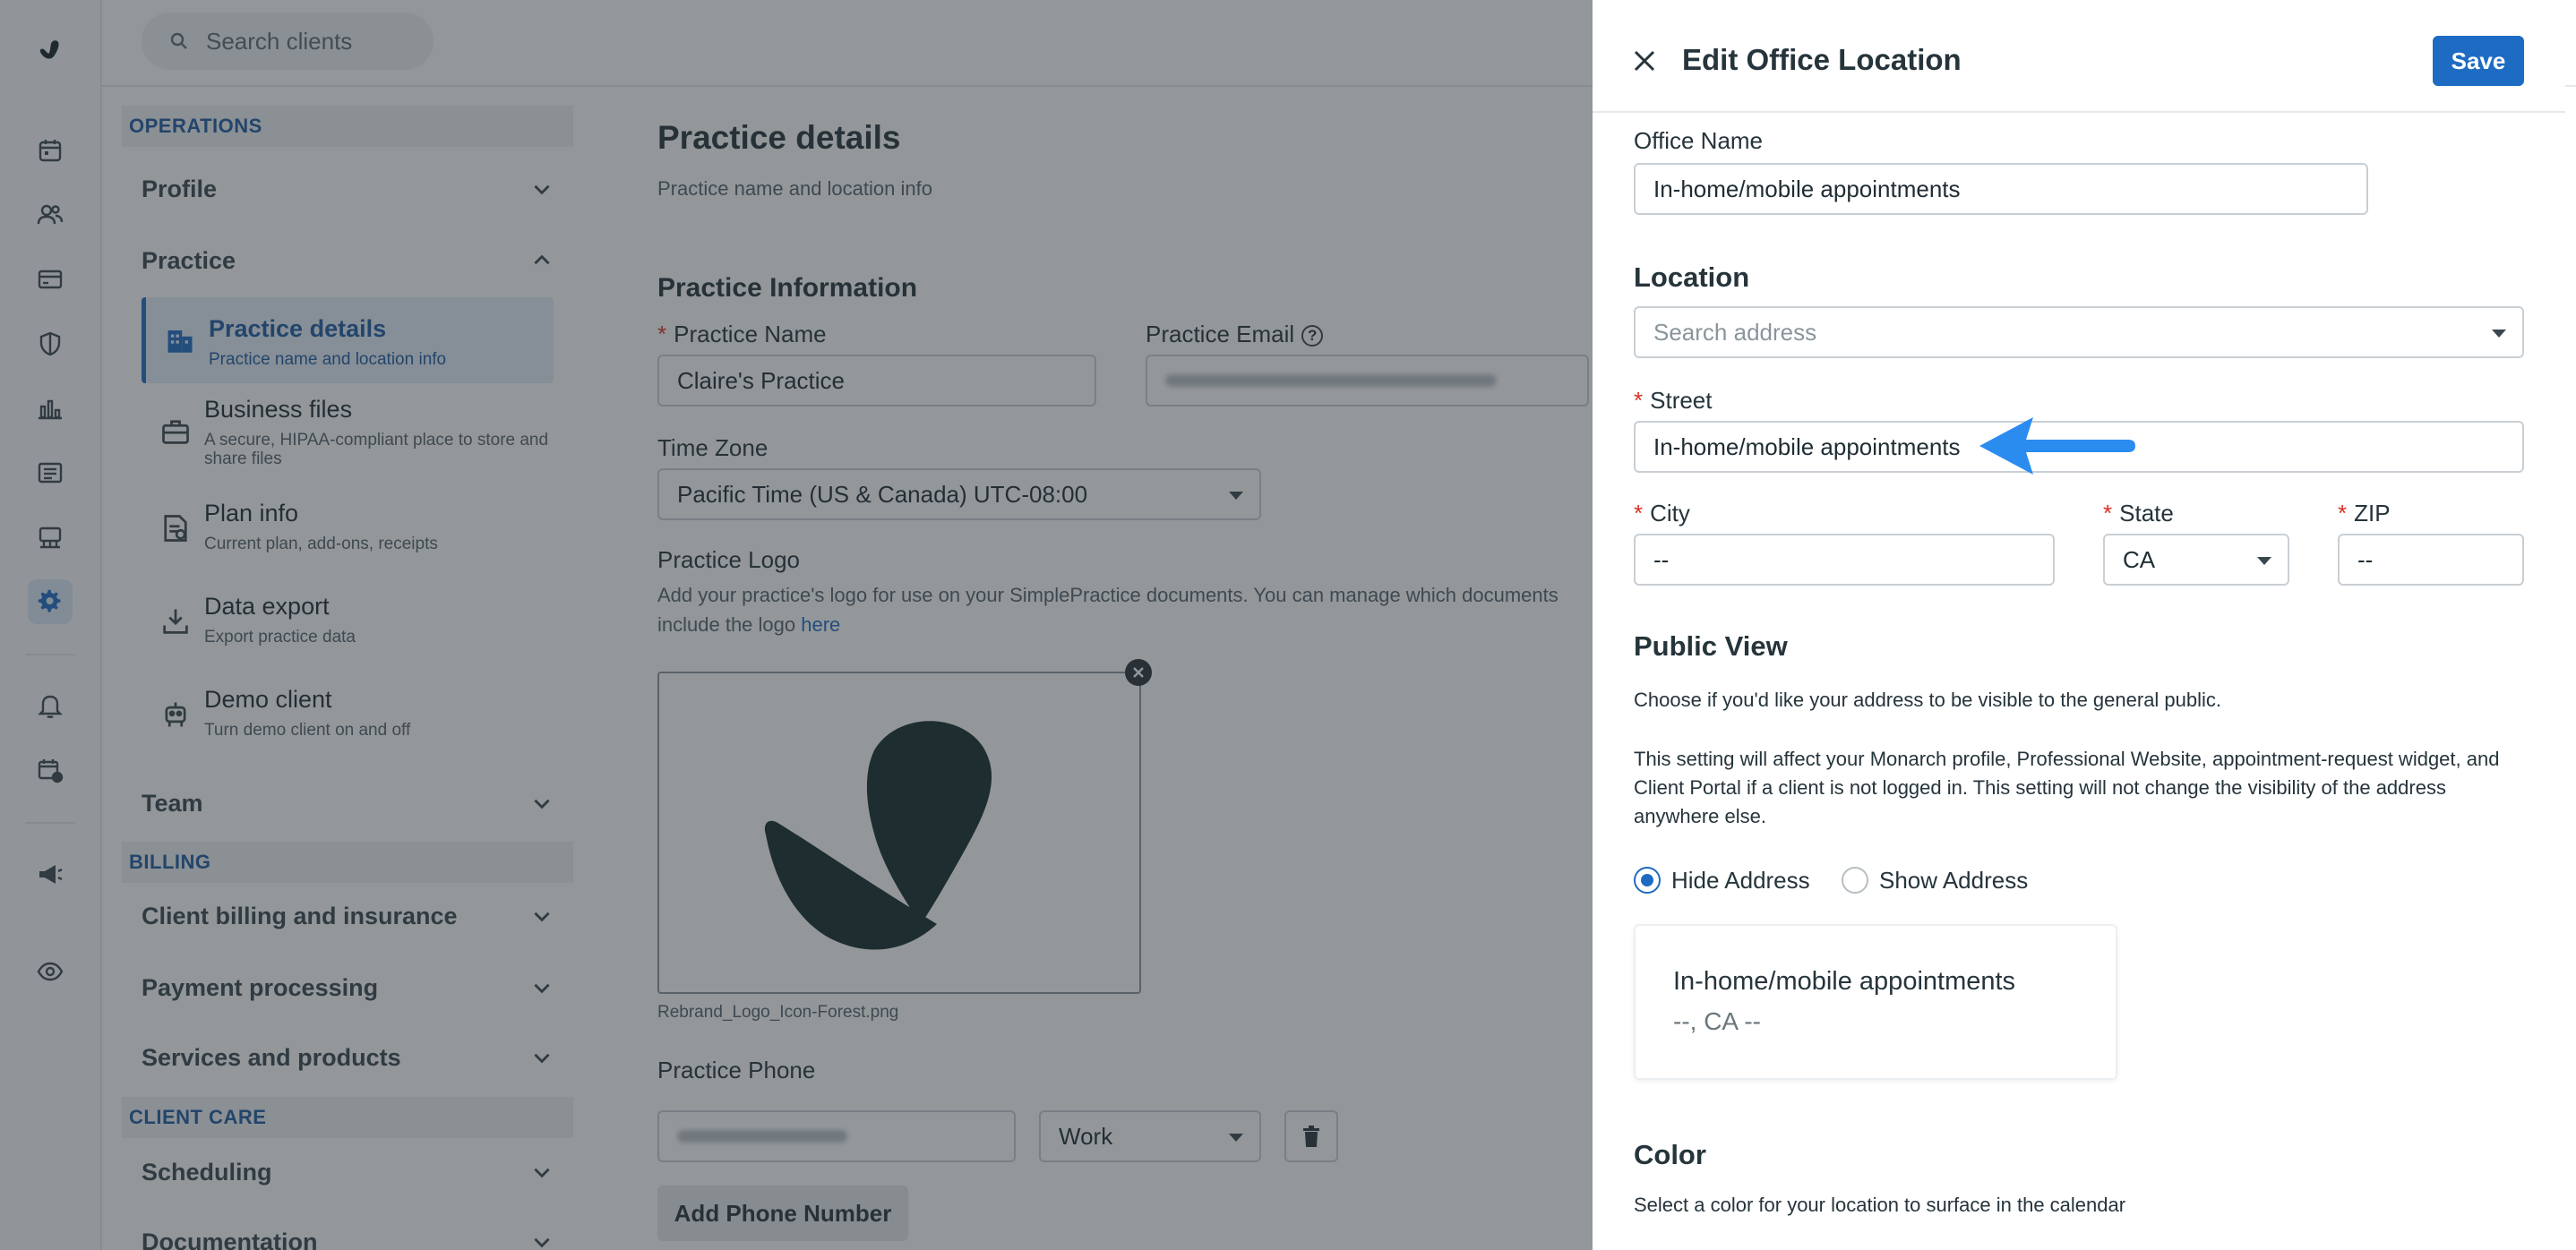 This screenshot has height=1250, width=2576. I want to click on office-name-label: Office Name, so click(1699, 140).